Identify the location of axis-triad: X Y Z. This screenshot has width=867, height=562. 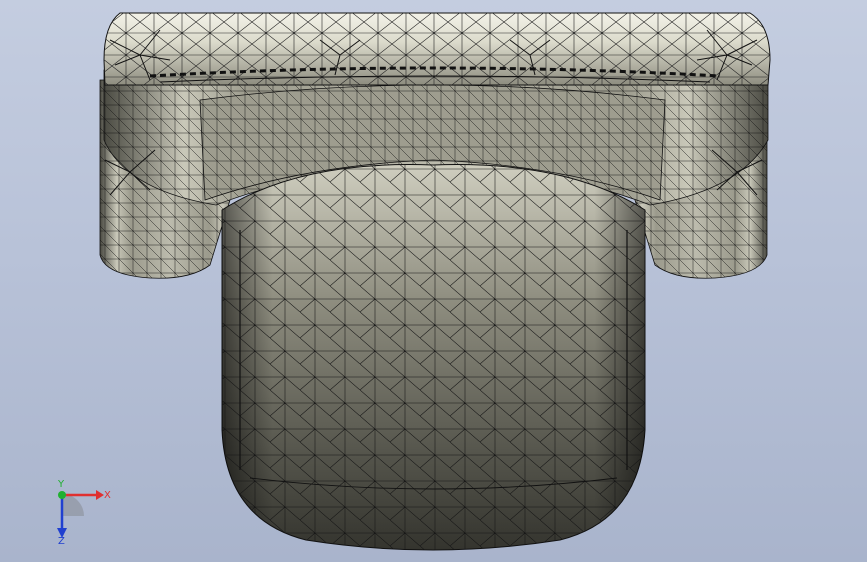
(84, 512).